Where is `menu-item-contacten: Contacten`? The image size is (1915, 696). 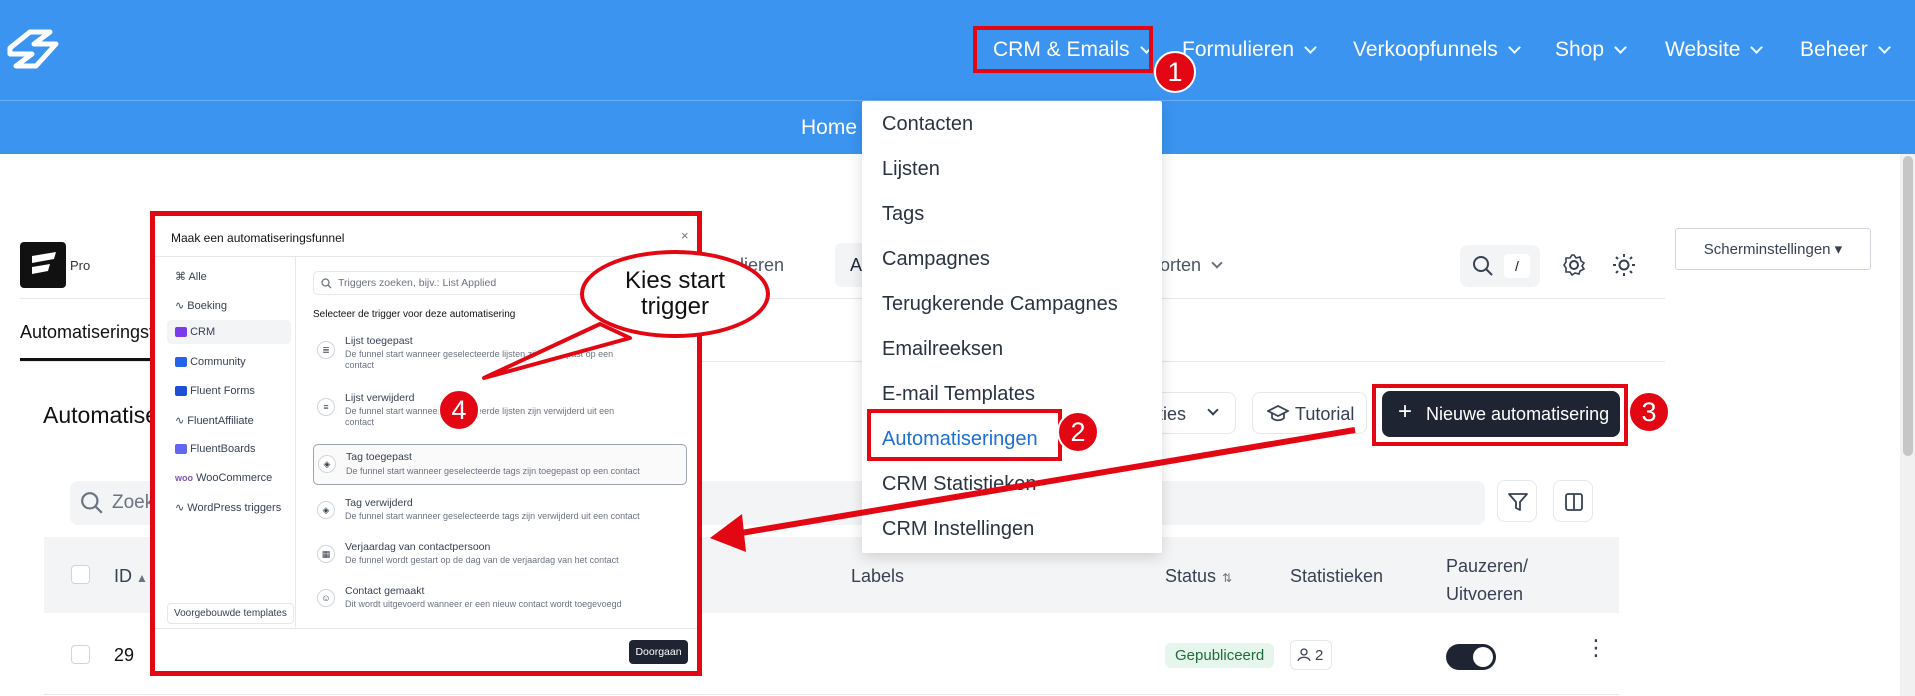
menu-item-contacten: Contacten is located at coordinates (927, 124).